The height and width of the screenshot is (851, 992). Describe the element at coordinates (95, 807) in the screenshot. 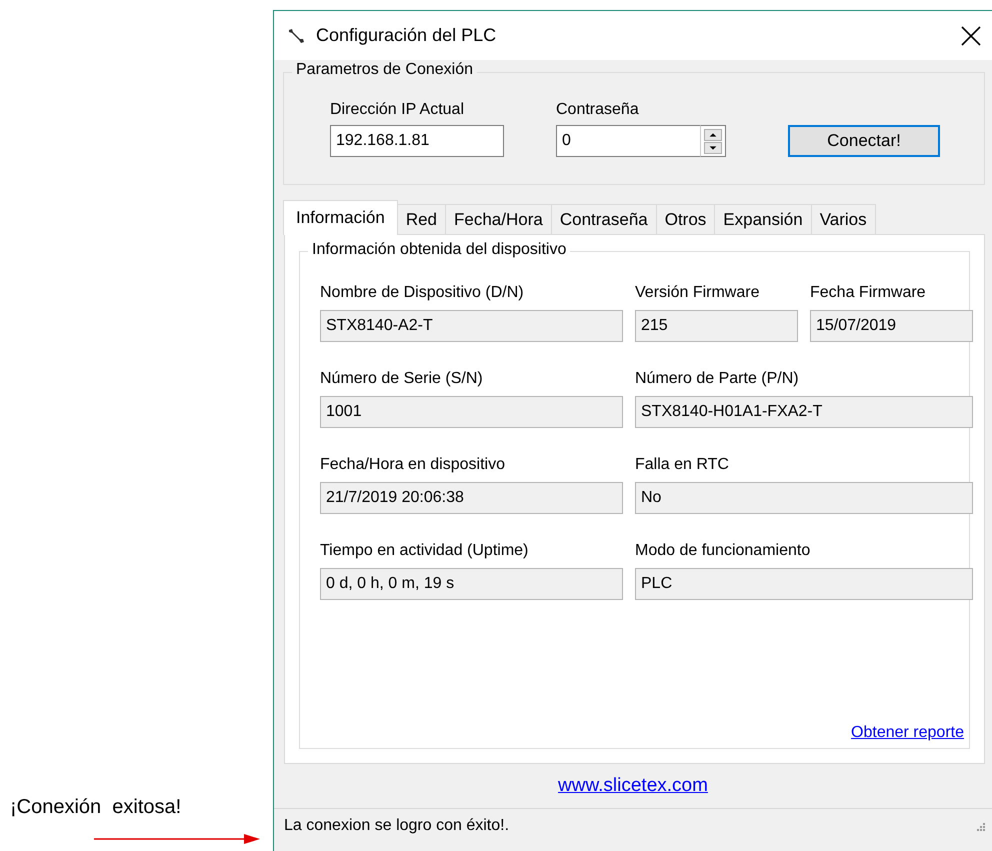

I see `annotation-text: ¡Conexión exitosa!` at that location.